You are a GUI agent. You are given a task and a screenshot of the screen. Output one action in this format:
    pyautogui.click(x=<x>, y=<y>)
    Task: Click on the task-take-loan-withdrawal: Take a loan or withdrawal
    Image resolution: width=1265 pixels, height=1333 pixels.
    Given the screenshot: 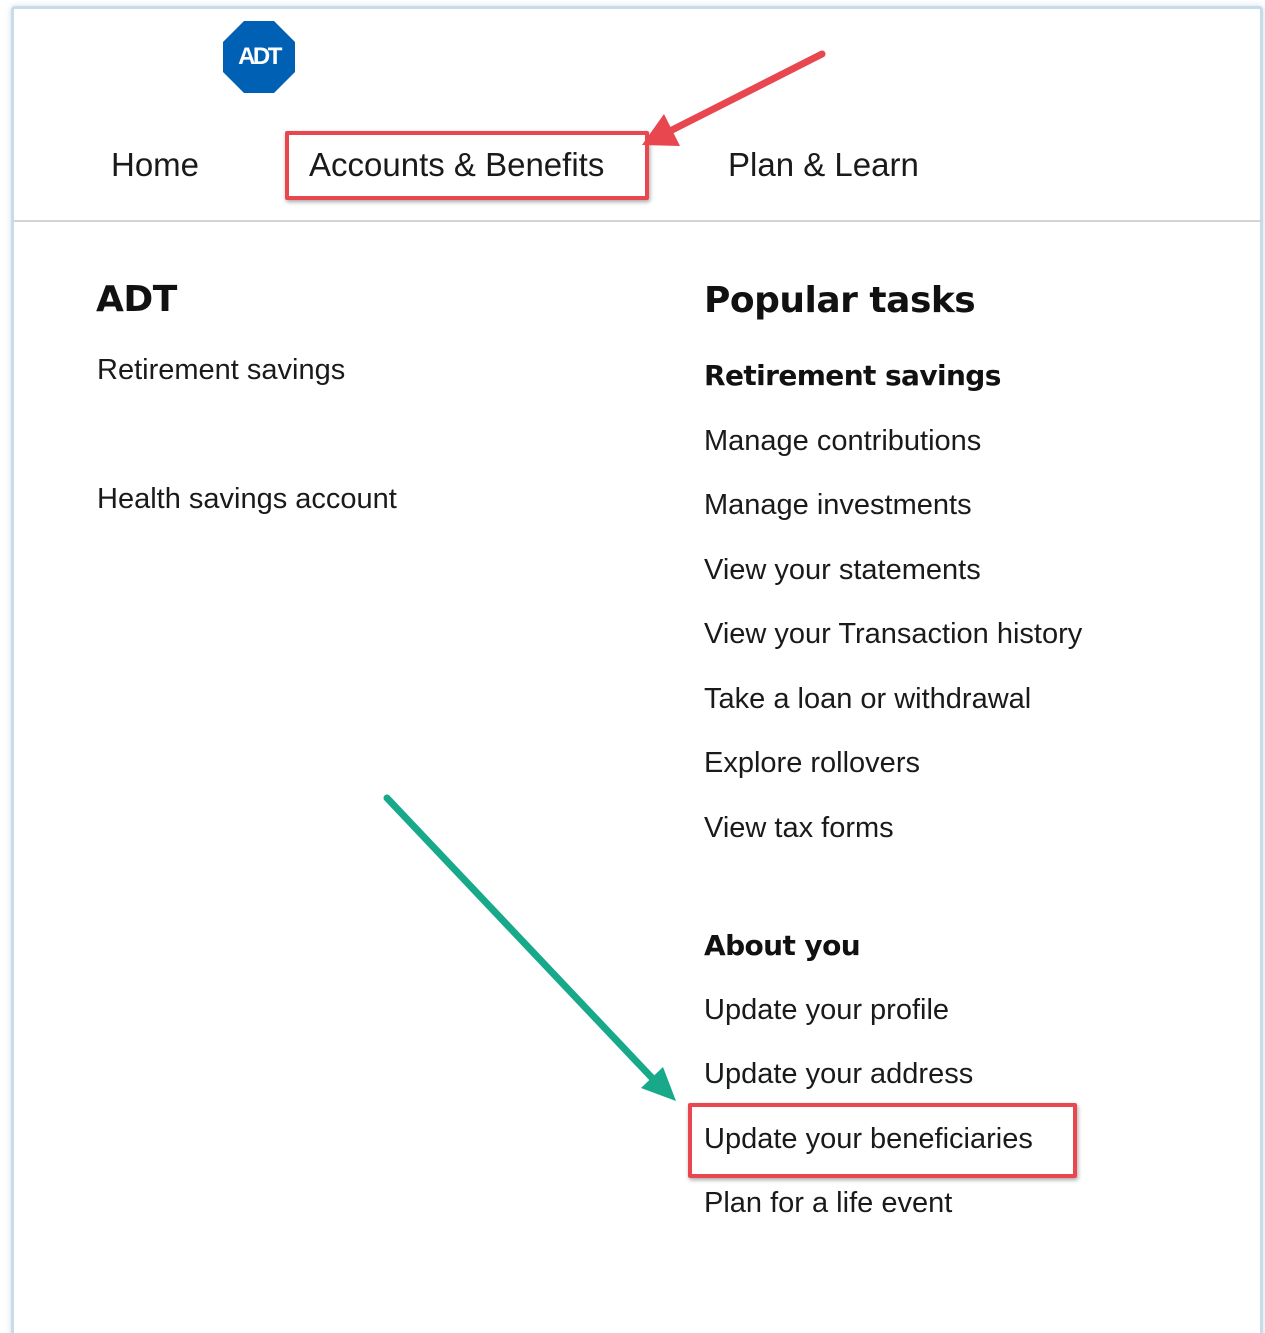 What is the action you would take?
    pyautogui.click(x=867, y=699)
    